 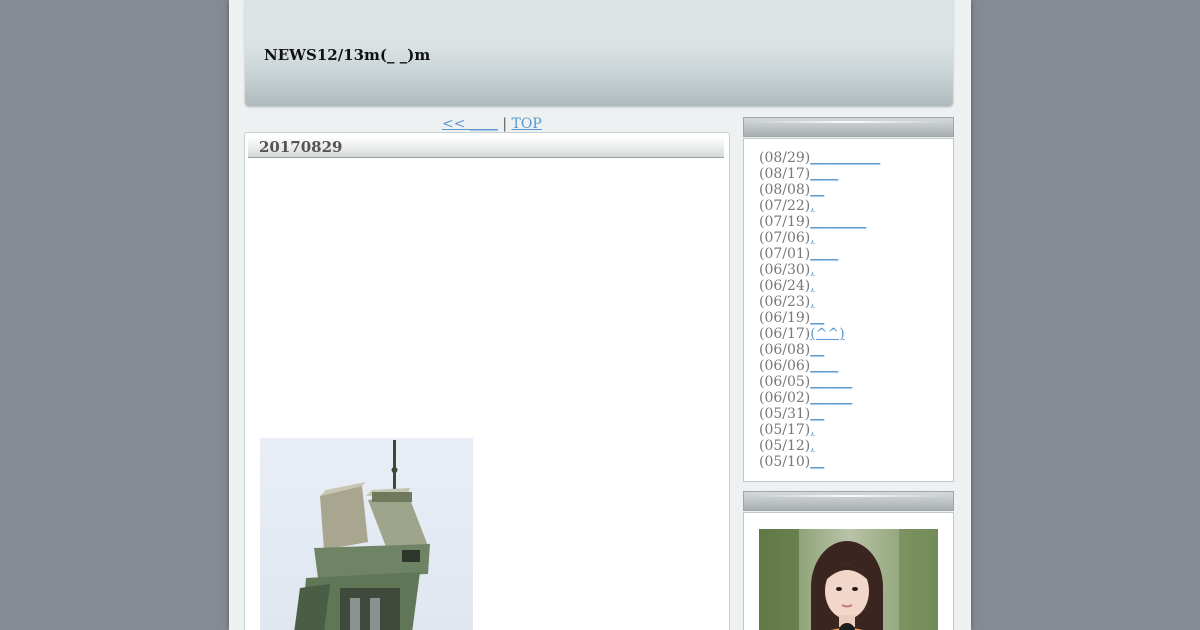 I want to click on recent-post-item: (08/08)__, so click(x=819, y=190).